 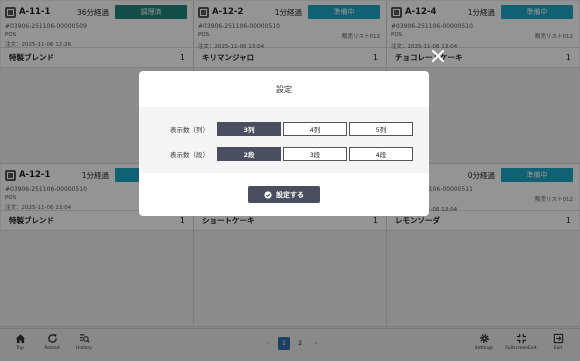 What do you see at coordinates (268, 194) in the screenshot?
I see `check-circle-icon` at bounding box center [268, 194].